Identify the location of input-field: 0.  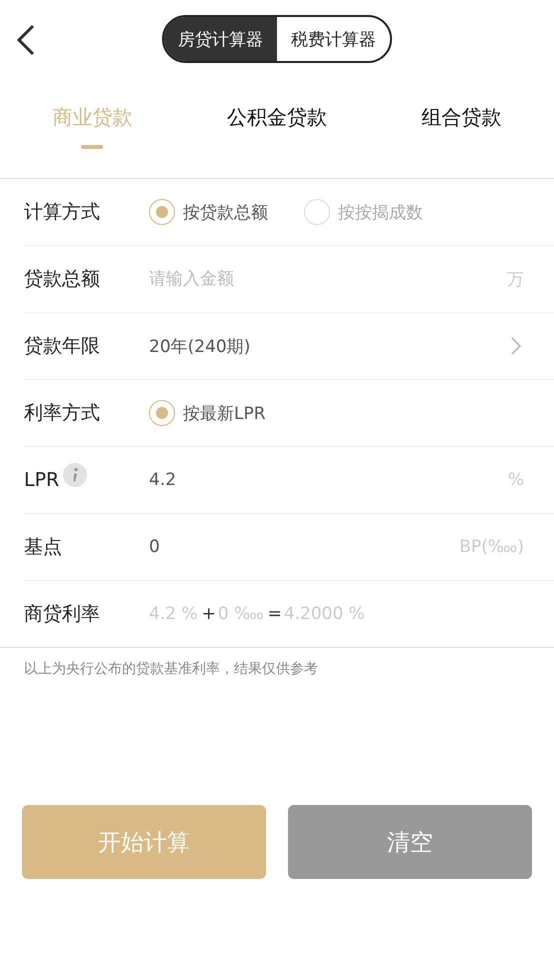
(304, 547).